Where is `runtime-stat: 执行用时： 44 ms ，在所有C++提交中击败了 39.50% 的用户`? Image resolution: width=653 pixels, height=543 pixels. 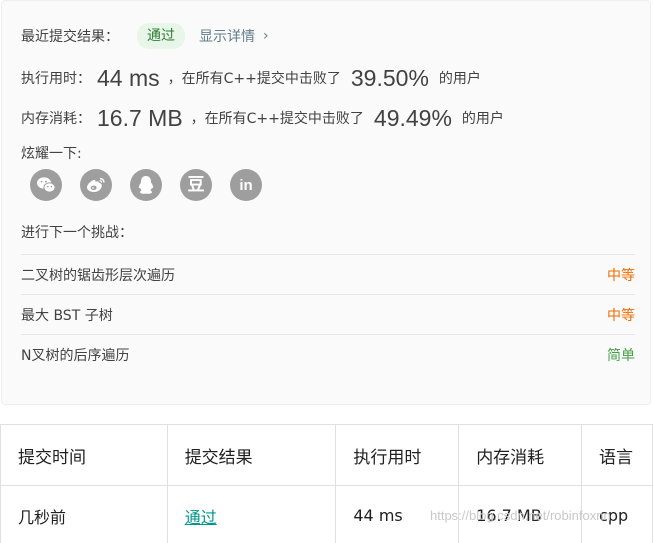
runtime-stat: 执行用时： 44 ms ，在所有C++提交中击败了 39.50% 的用户 is located at coordinates (251, 78).